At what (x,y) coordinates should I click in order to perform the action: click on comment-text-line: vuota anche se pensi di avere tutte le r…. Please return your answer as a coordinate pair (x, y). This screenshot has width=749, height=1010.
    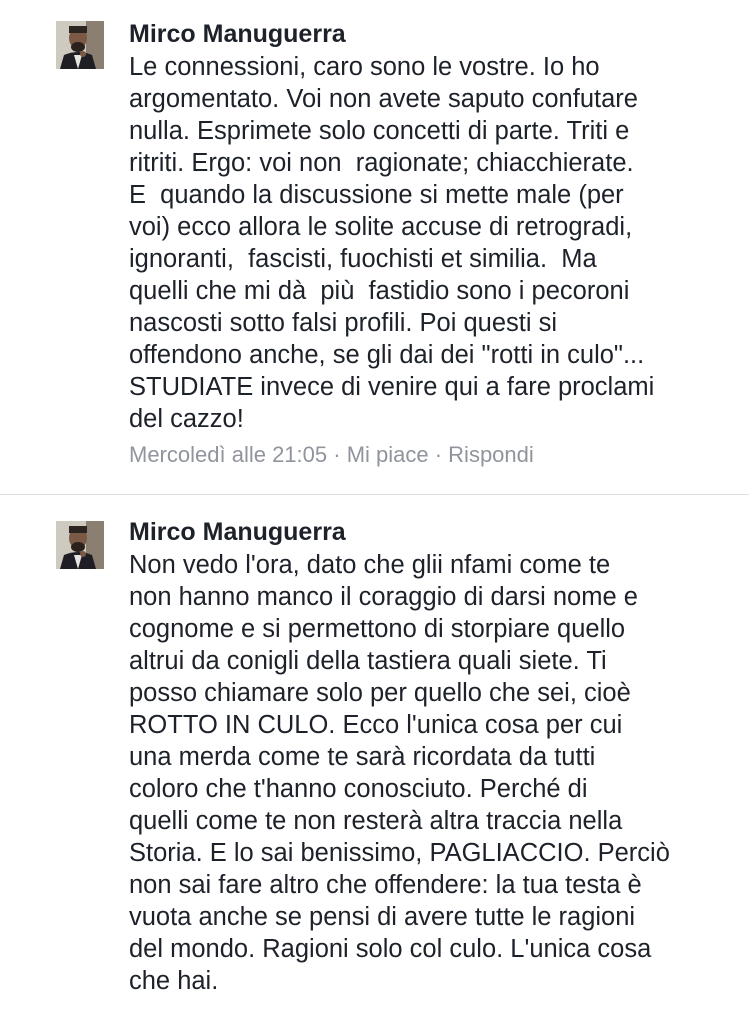
    Looking at the image, I should click on (382, 917).